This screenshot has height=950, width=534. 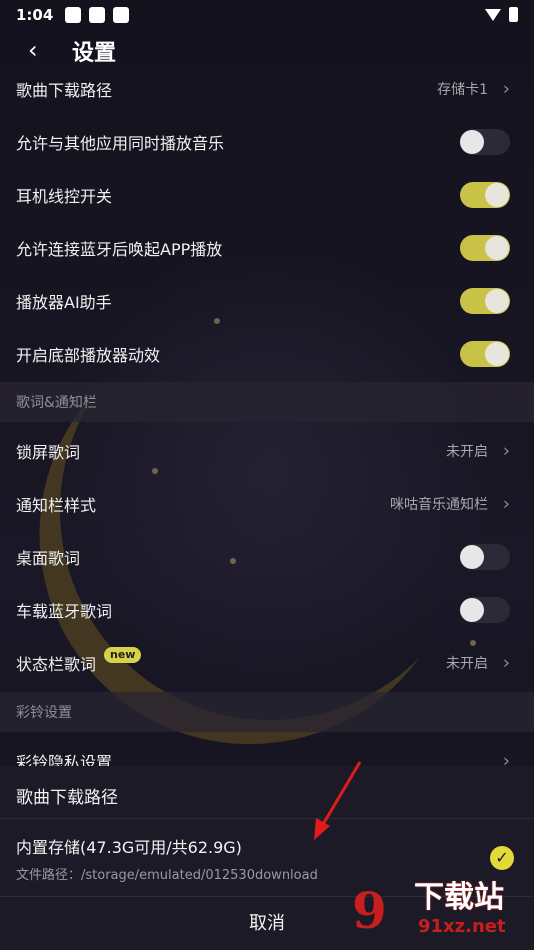 I want to click on battery-icon, so click(x=513, y=14).